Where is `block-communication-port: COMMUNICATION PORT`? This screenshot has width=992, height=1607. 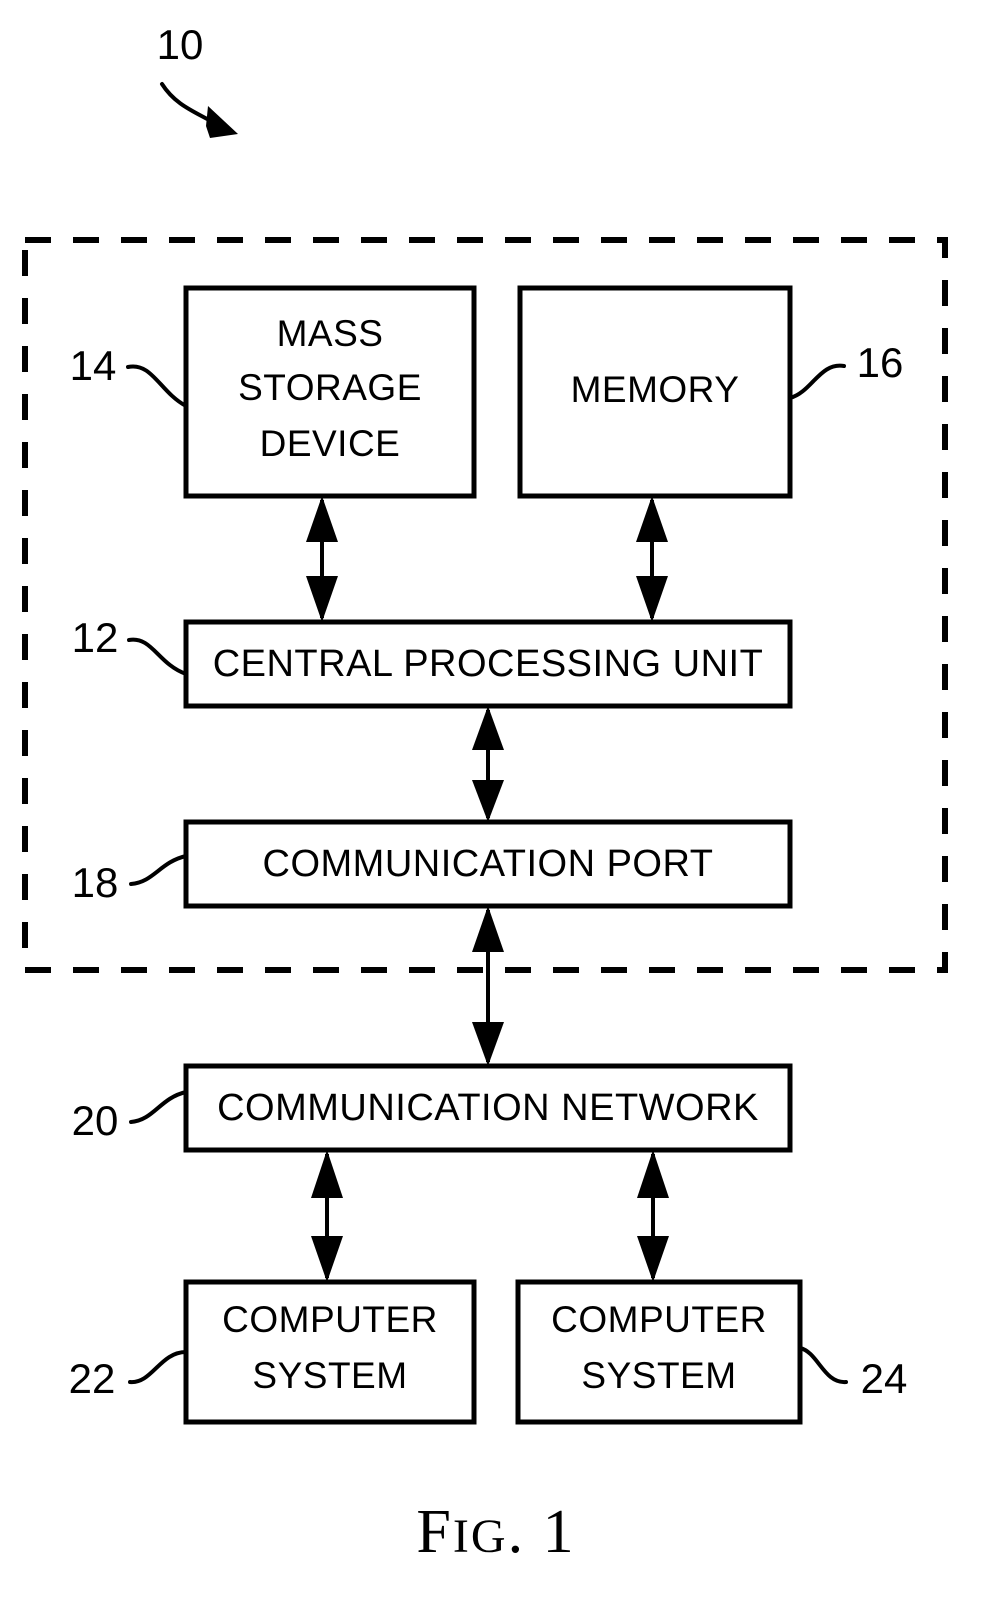
block-communication-port: COMMUNICATION PORT is located at coordinates (488, 864).